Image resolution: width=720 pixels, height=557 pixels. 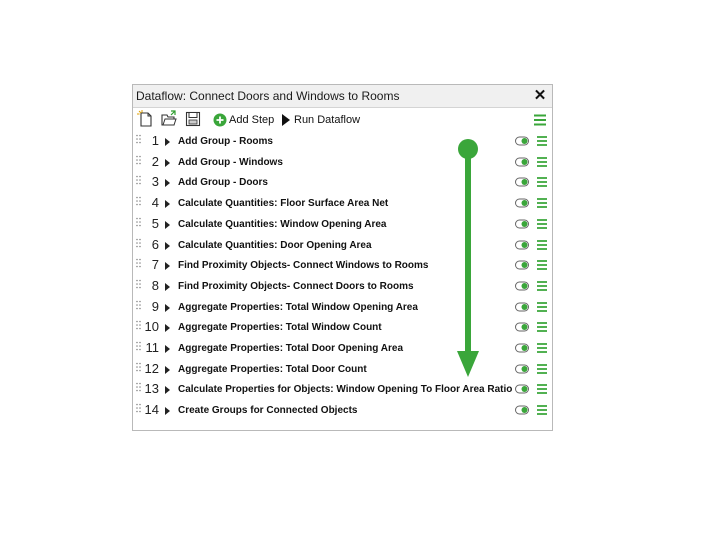 What do you see at coordinates (243, 120) in the screenshot?
I see `add-step-button: Add Step` at bounding box center [243, 120].